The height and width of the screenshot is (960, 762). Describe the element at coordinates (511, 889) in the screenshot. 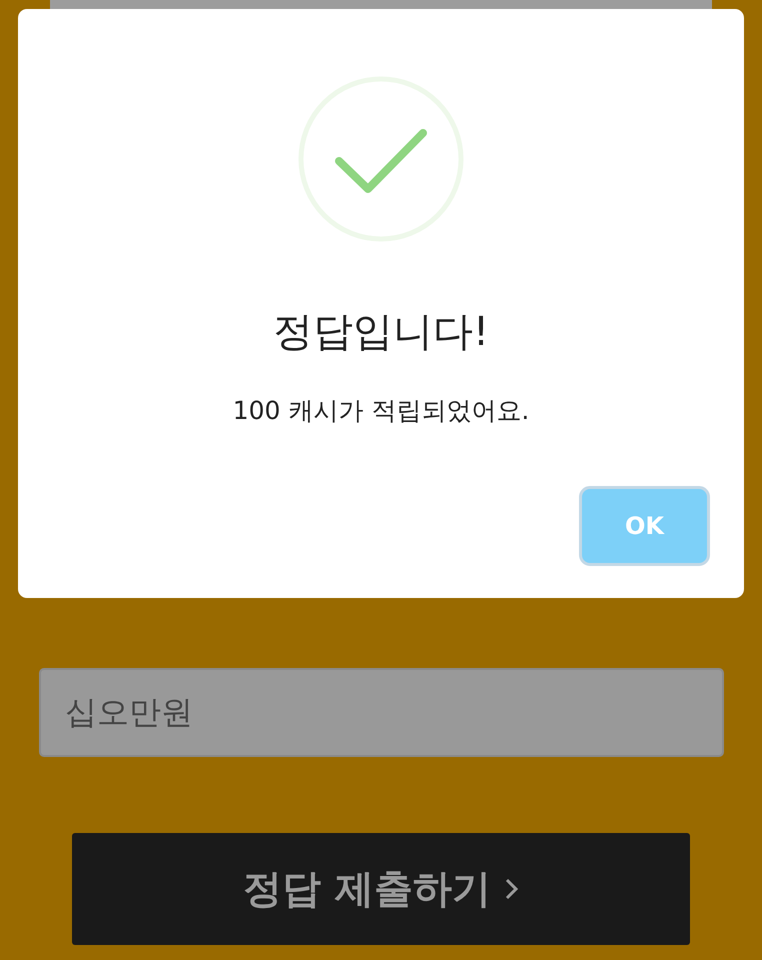

I see `chevron-right-icon` at that location.